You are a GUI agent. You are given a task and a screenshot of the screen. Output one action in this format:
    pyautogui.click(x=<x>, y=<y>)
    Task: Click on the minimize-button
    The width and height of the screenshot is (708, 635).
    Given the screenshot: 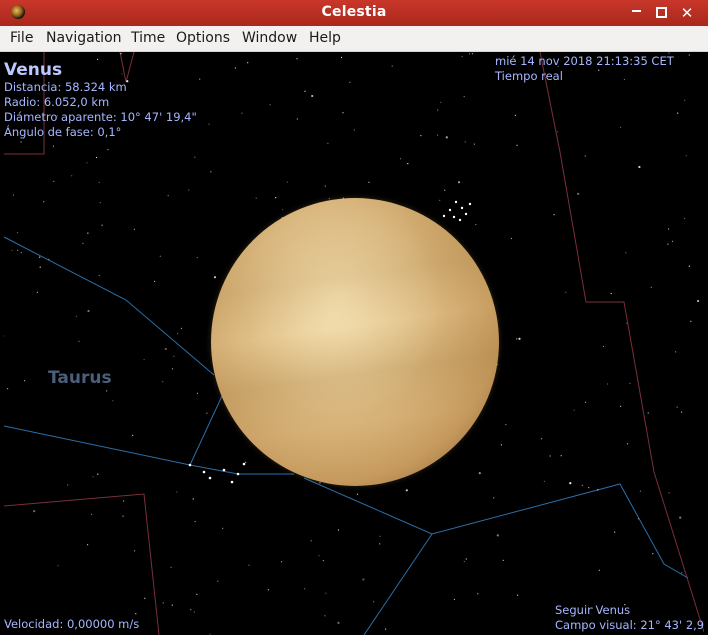 What is the action you would take?
    pyautogui.click(x=636, y=13)
    